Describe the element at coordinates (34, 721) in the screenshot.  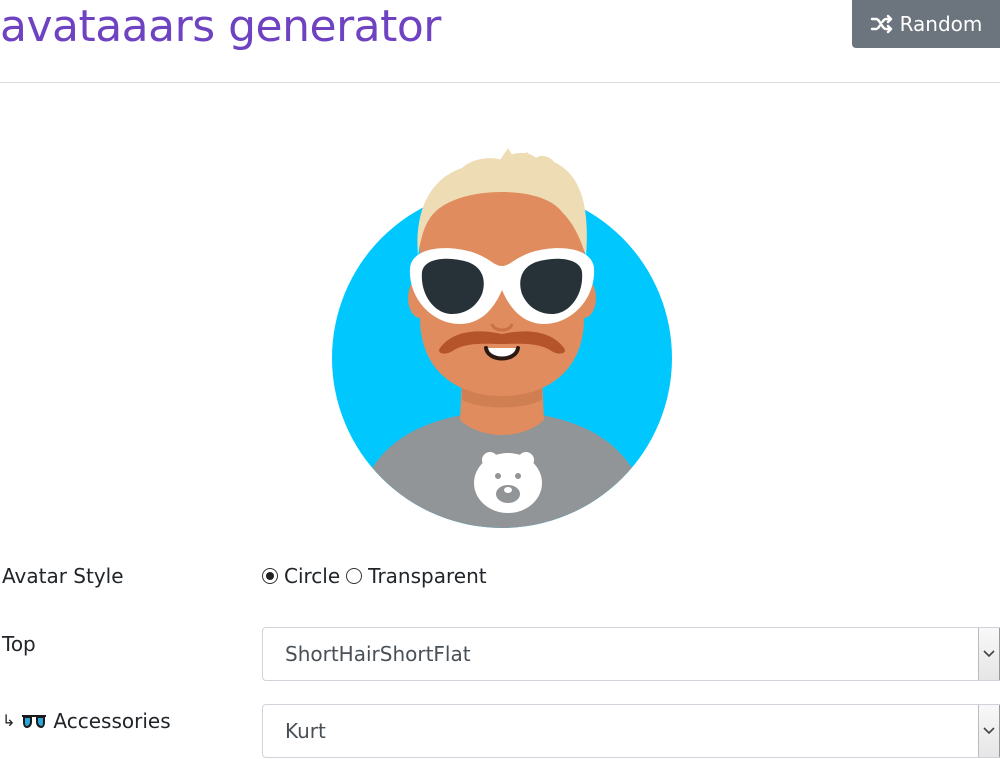
I see `sunglasses-icon` at that location.